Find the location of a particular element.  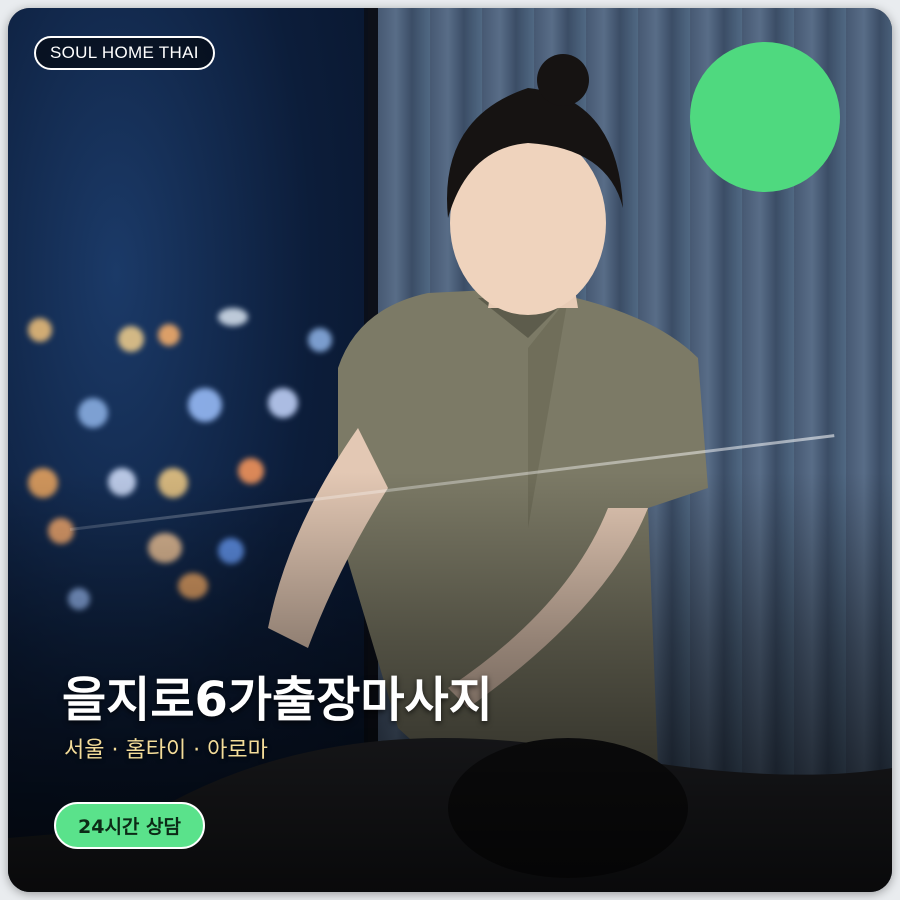

brand-badge: SOUL HOME THAI is located at coordinates (124, 53).